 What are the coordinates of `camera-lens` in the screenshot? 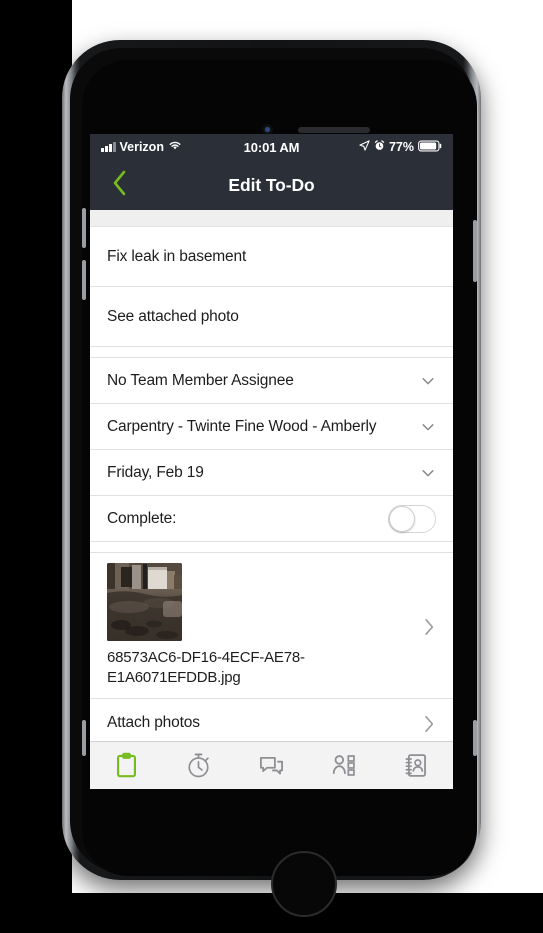 It's located at (267, 129).